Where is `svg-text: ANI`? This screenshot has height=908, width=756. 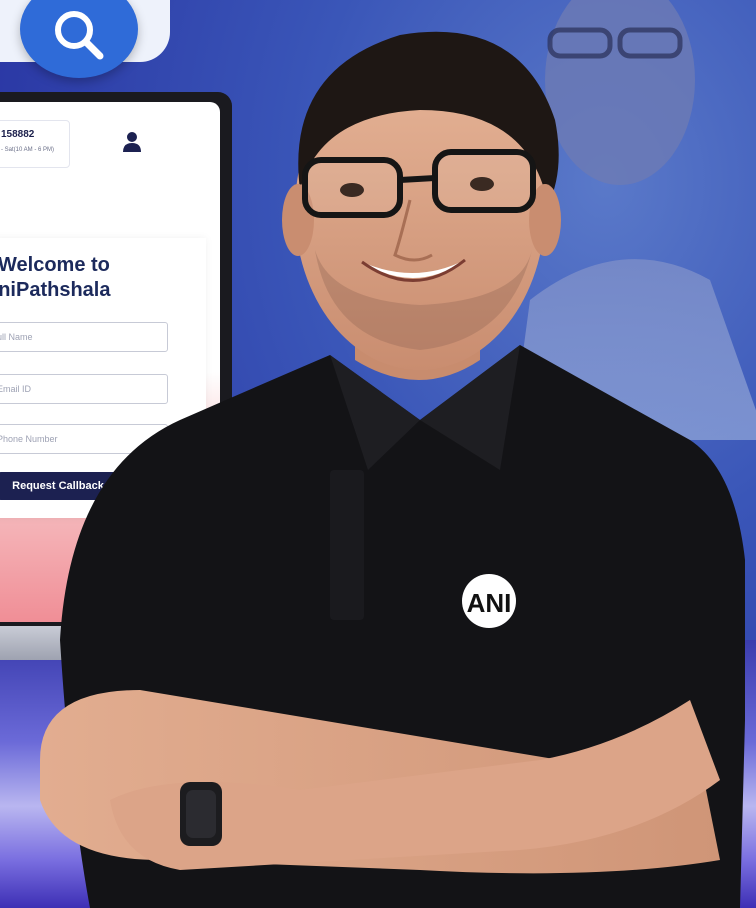 svg-text: ANI is located at coordinates (489, 603).